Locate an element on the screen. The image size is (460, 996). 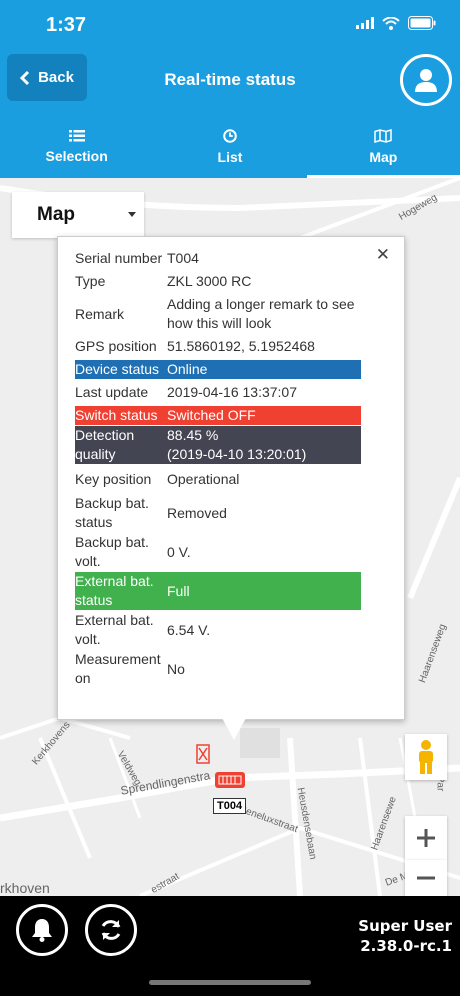
user-info: Super User 2.38.0-rc.1 is located at coordinates (405, 936).